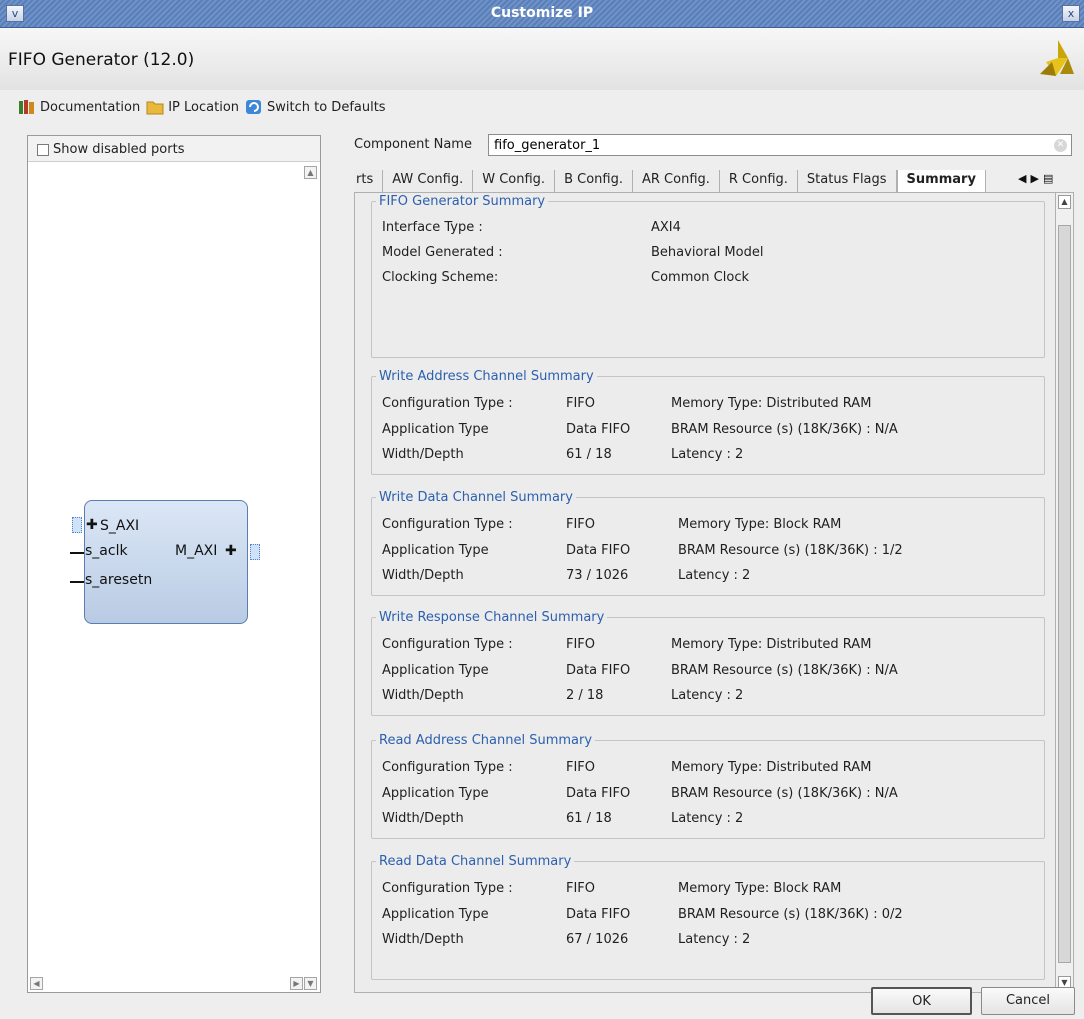 The width and height of the screenshot is (1084, 1019). I want to click on symbol-pane-header: Show disabled ports, so click(174, 149).